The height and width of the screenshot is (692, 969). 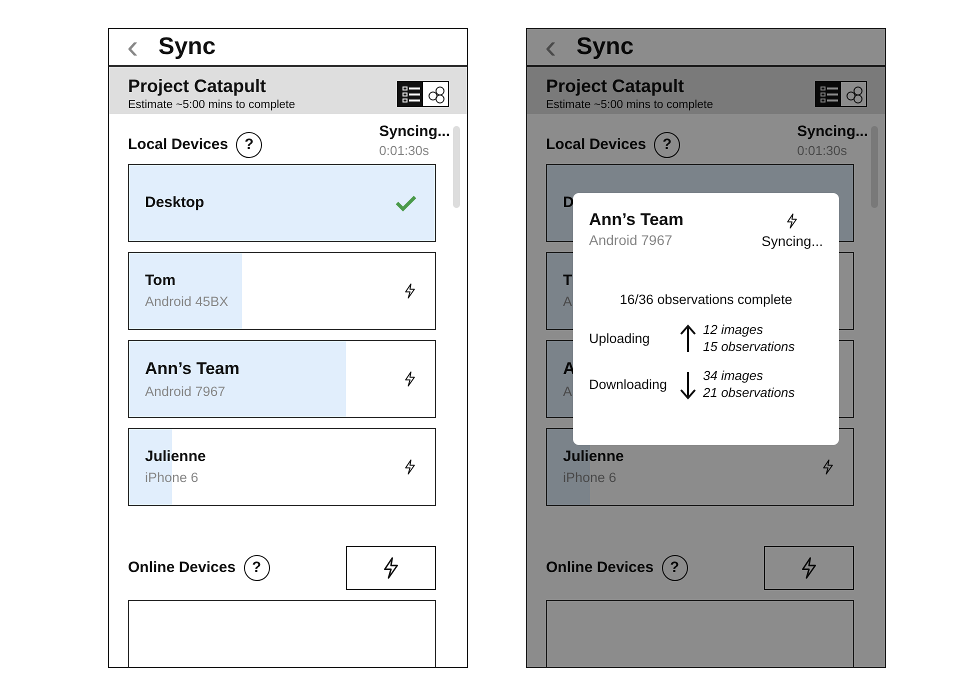 What do you see at coordinates (456, 167) in the screenshot?
I see `scrollbar` at bounding box center [456, 167].